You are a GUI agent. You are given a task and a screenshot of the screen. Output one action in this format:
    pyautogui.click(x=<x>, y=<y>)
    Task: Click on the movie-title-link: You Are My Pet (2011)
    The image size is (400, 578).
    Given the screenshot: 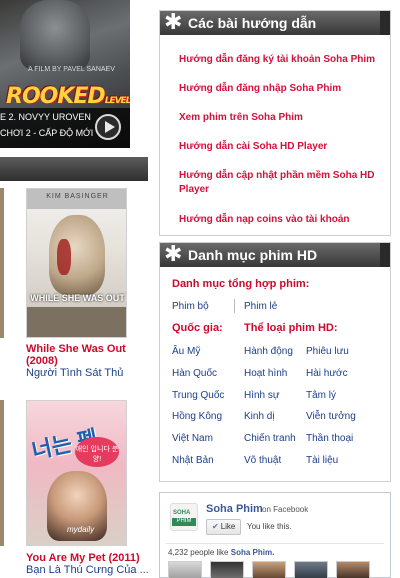 What is the action you would take?
    pyautogui.click(x=83, y=558)
    